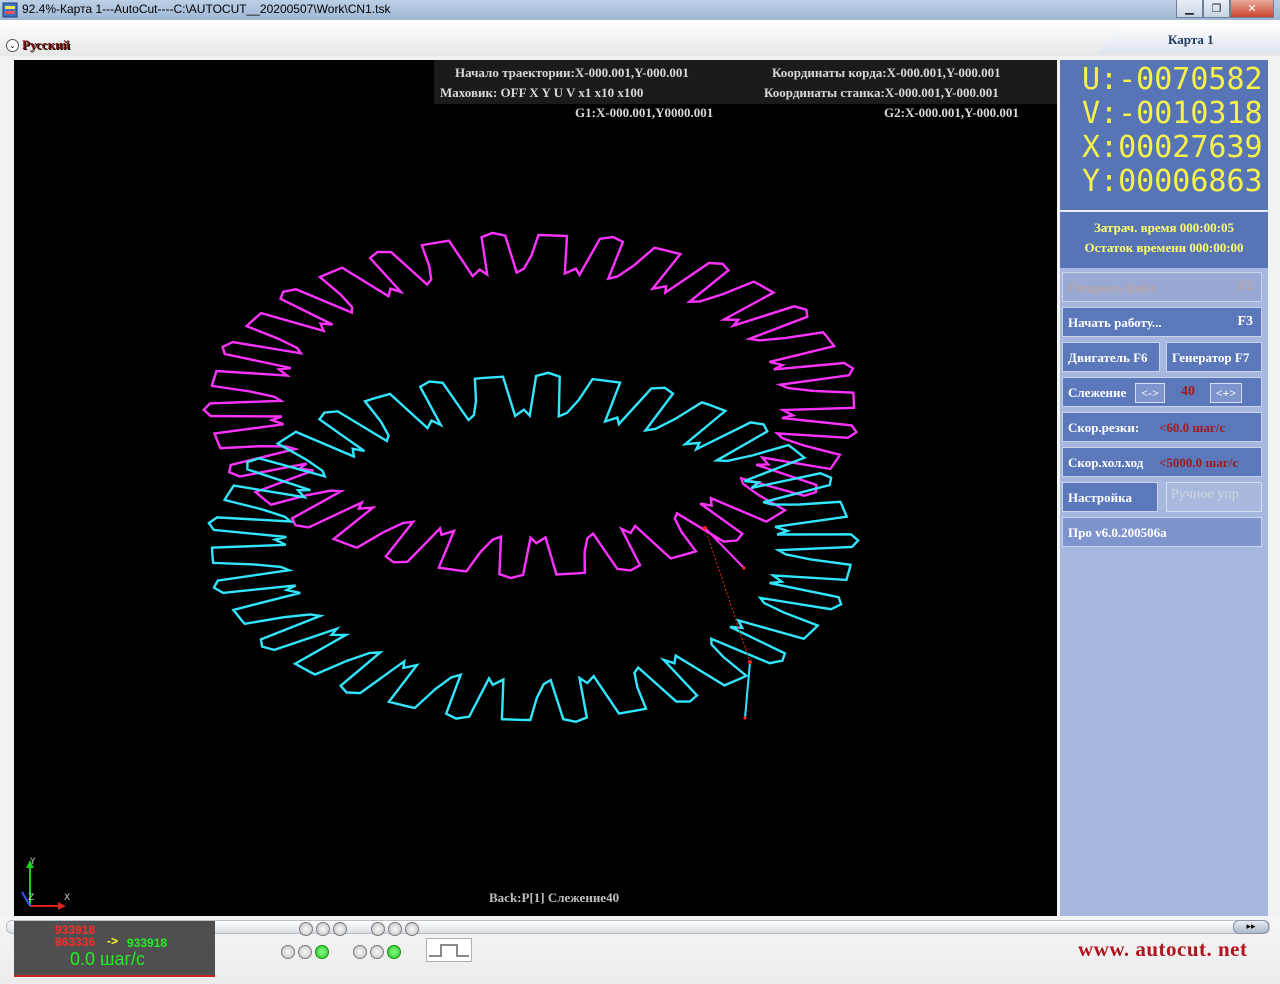  Describe the element at coordinates (108, 959) in the screenshot. I see `speed-readout: 0.0 шаг/с` at that location.